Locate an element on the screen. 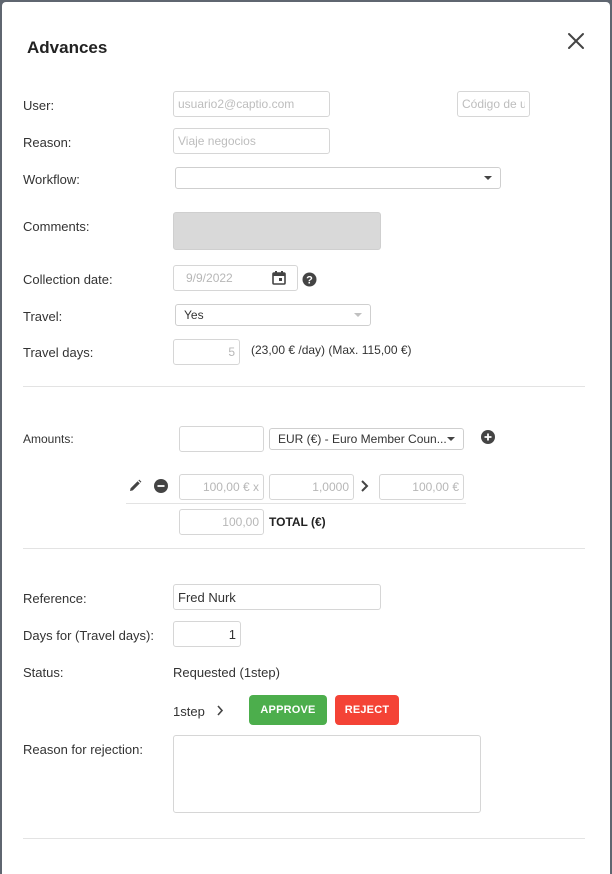 This screenshot has width=612, height=874. travel-days-input is located at coordinates (206, 352).